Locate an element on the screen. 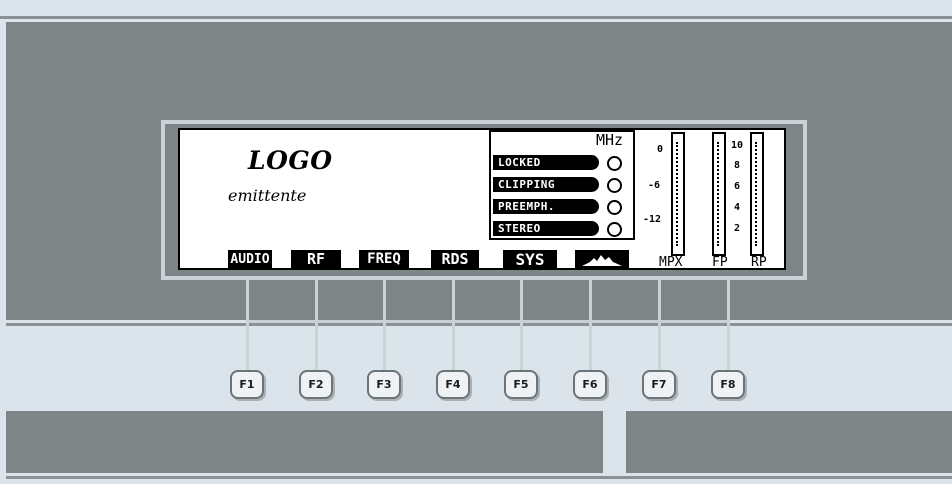 Image resolution: width=952 pixels, height=484 pixels. connector-f8 is located at coordinates (728, 325).